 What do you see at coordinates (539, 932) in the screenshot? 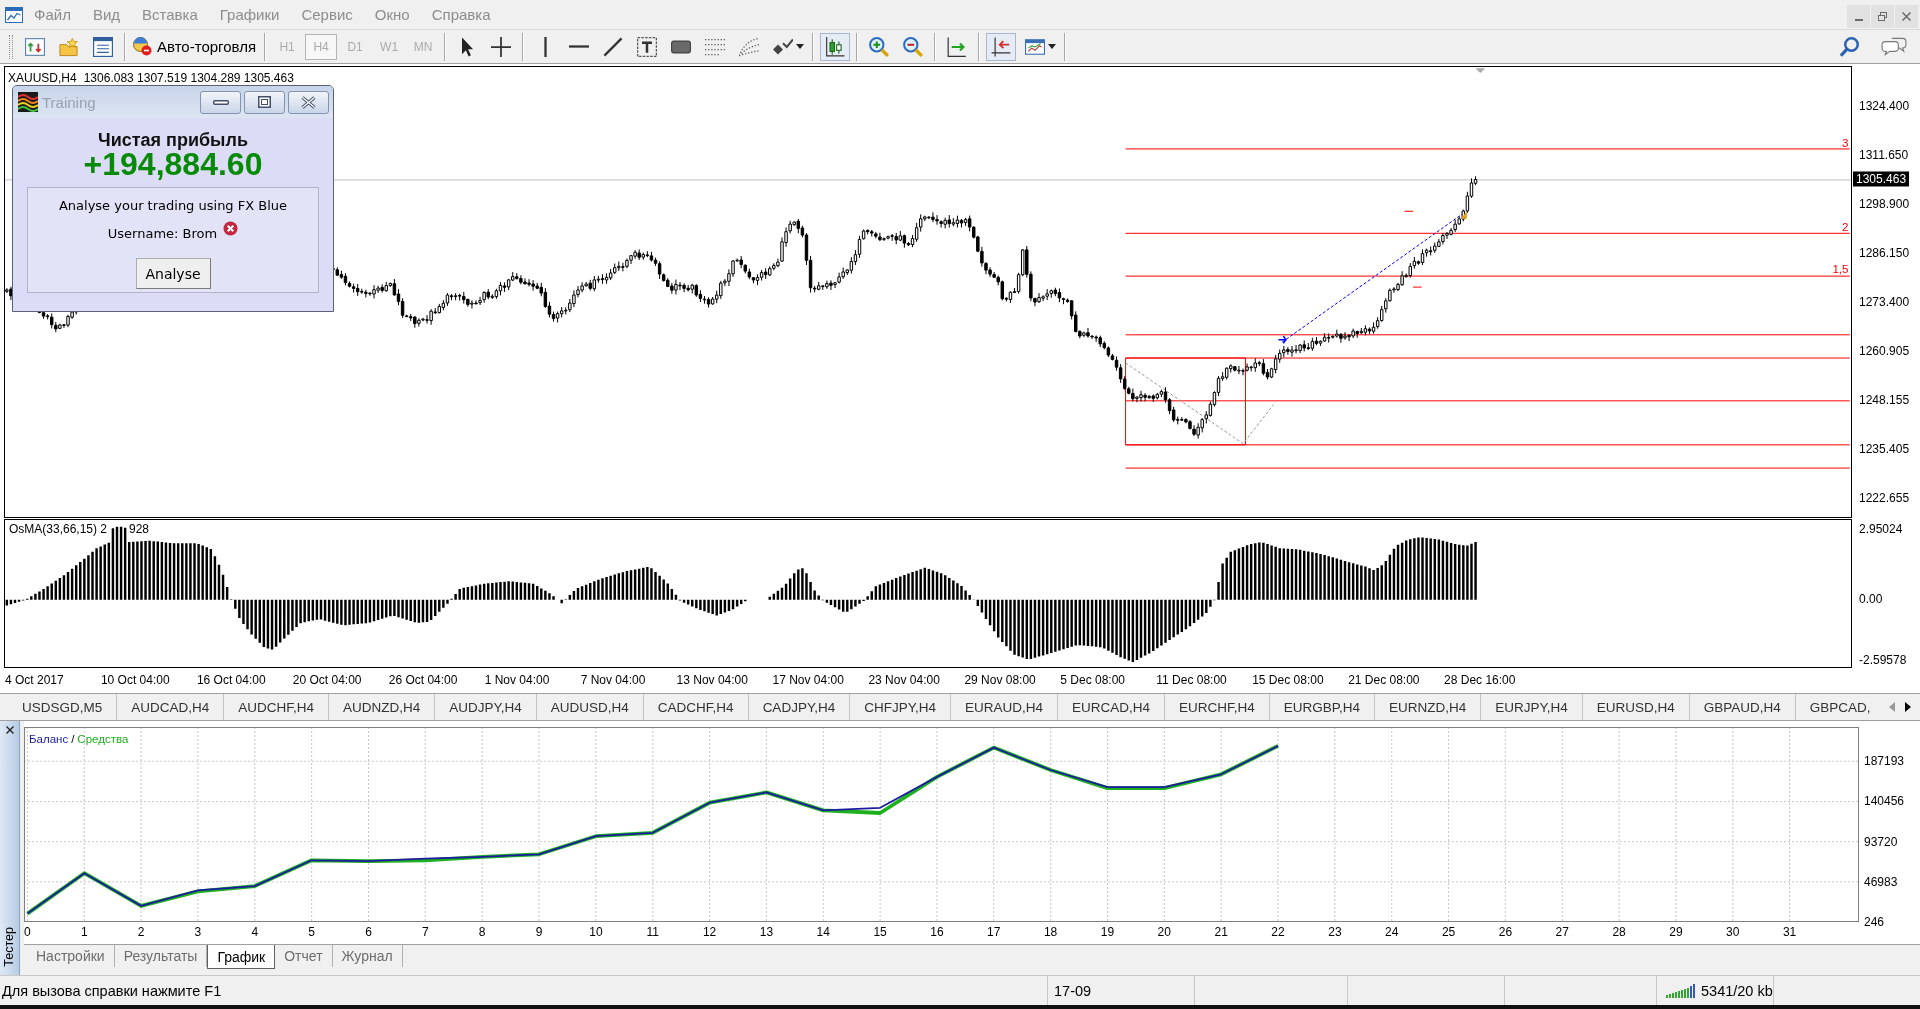
I see `x-axis-label: 9` at bounding box center [539, 932].